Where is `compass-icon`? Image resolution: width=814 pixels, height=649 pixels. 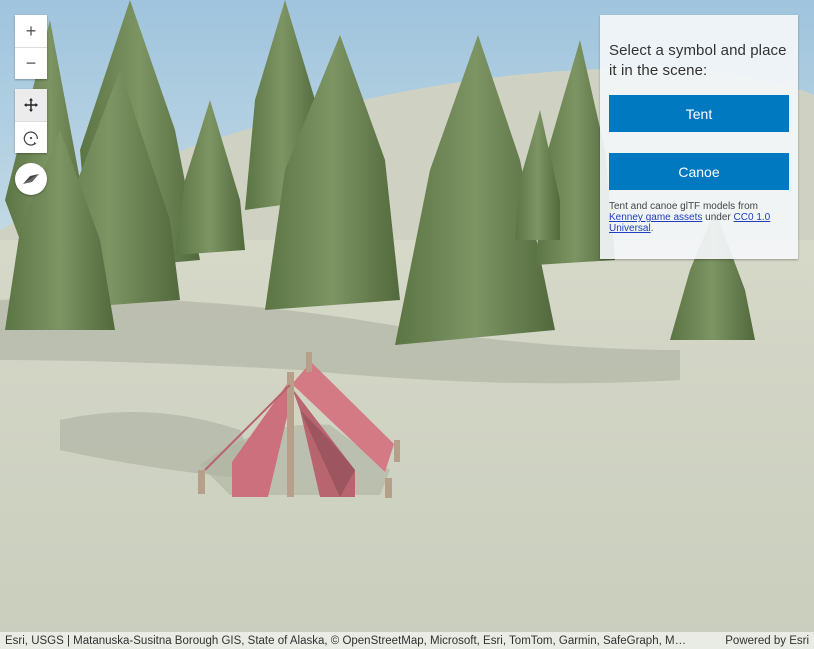
compass-icon is located at coordinates (31, 179).